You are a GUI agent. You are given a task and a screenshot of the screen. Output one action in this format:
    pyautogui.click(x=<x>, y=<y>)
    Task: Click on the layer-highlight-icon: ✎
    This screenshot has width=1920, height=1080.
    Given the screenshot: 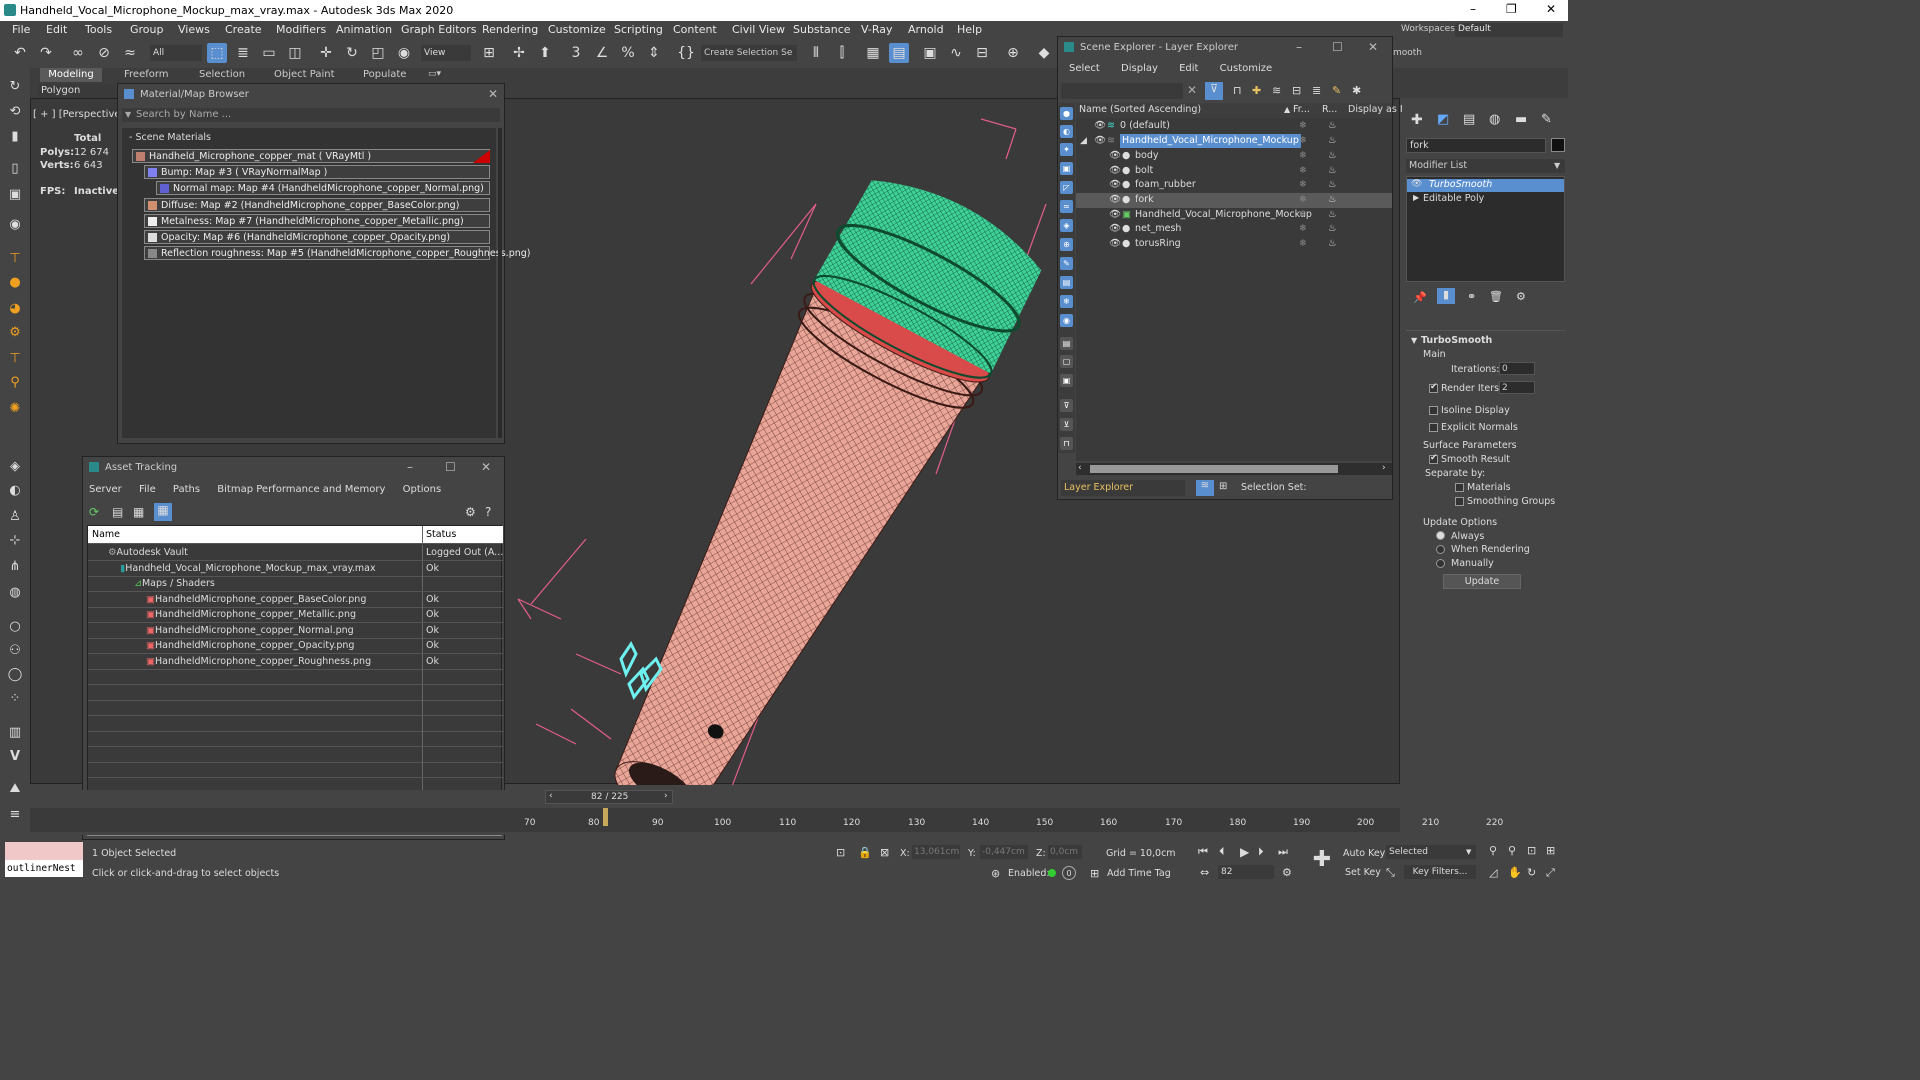 What is the action you would take?
    pyautogui.click(x=1336, y=90)
    